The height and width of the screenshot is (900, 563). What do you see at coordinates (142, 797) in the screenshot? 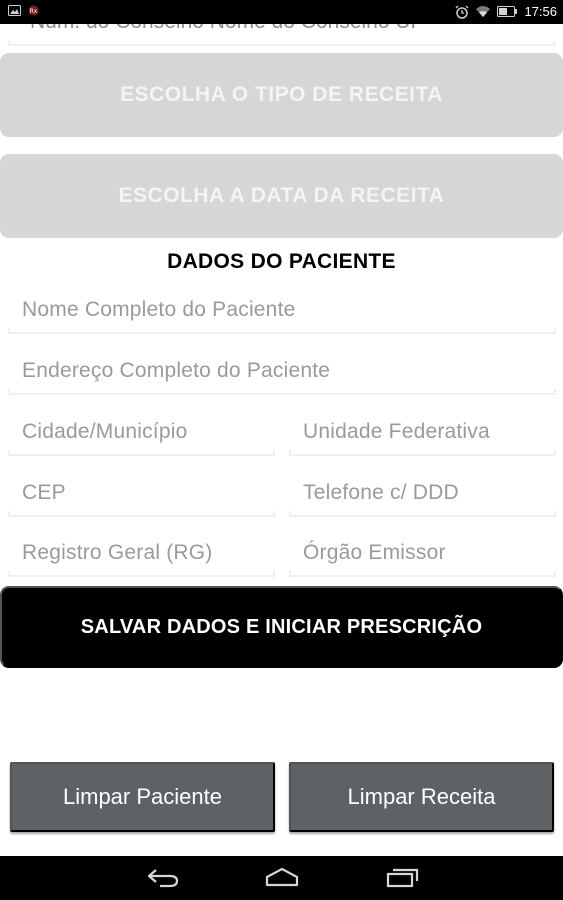
I see `clear-patient-button: Limpar Paciente` at bounding box center [142, 797].